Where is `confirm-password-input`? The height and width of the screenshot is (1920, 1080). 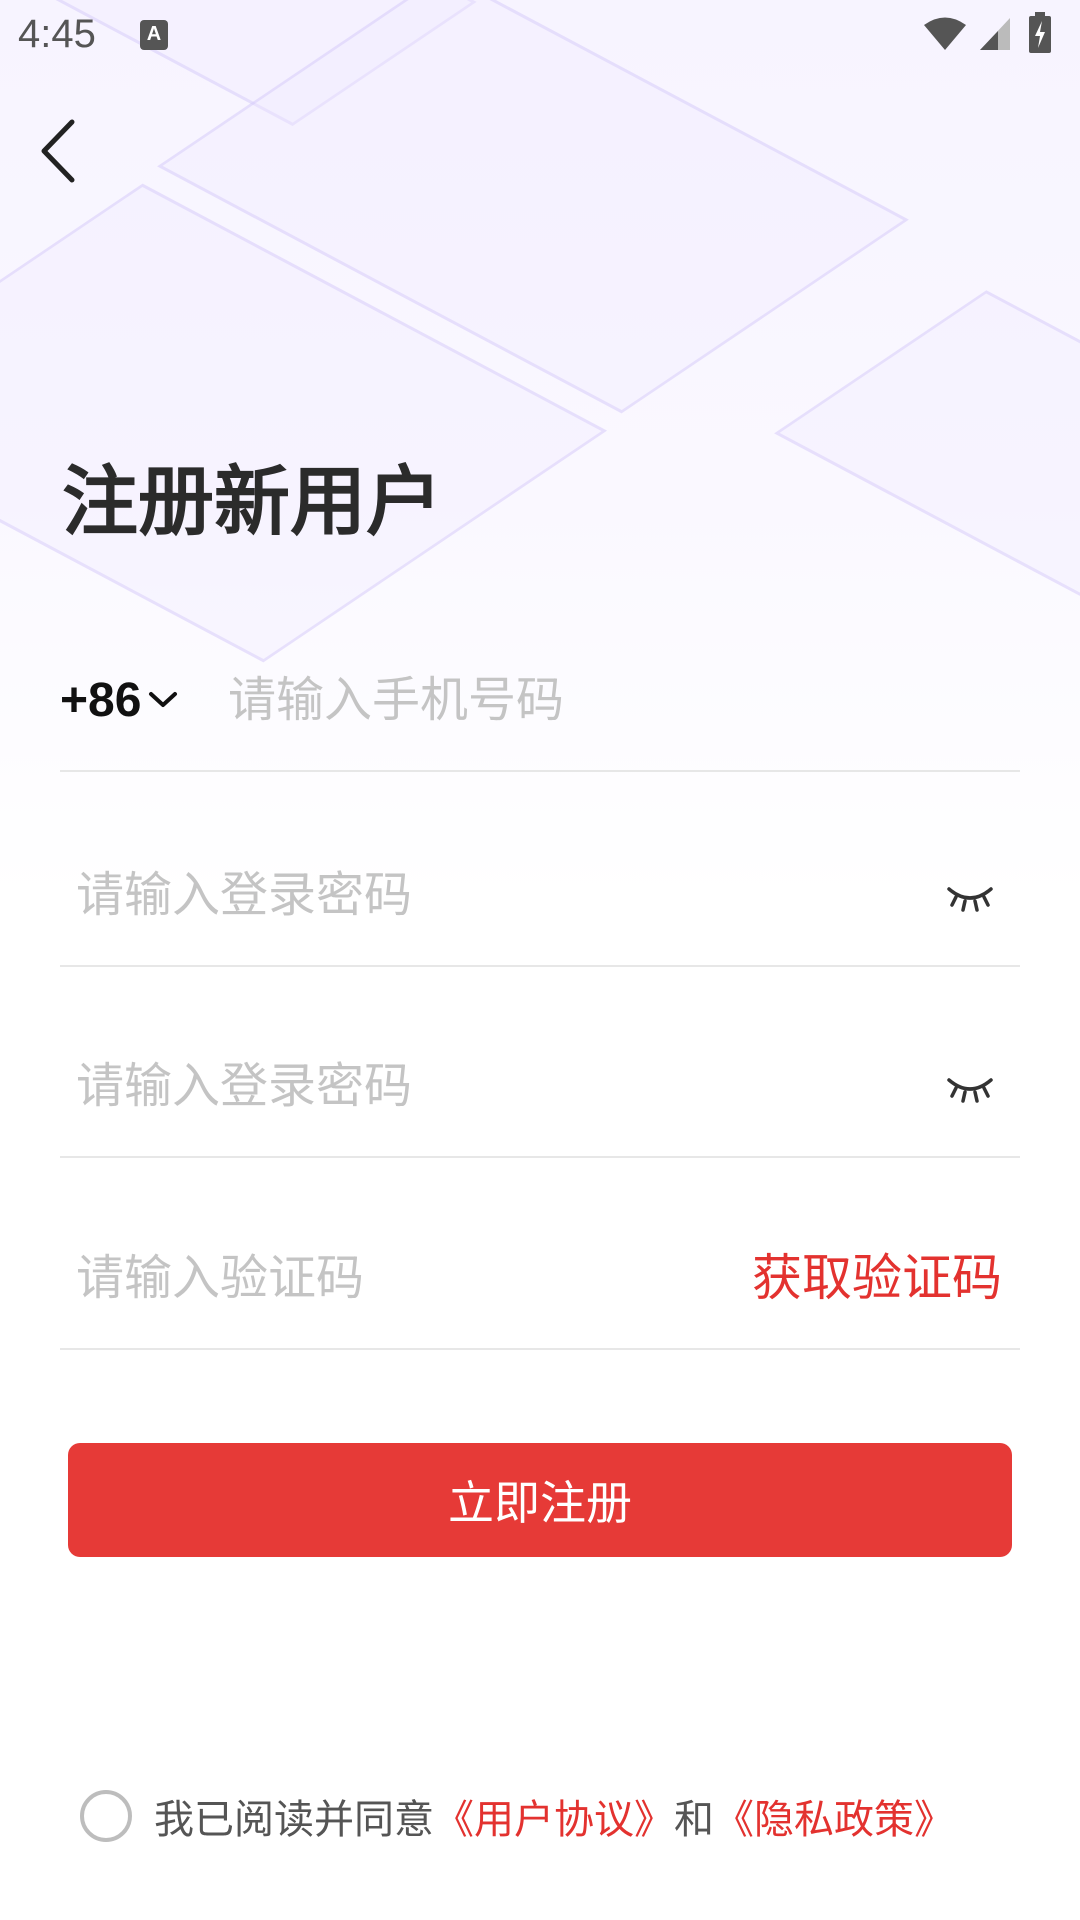 confirm-password-input is located at coordinates (416, 1086).